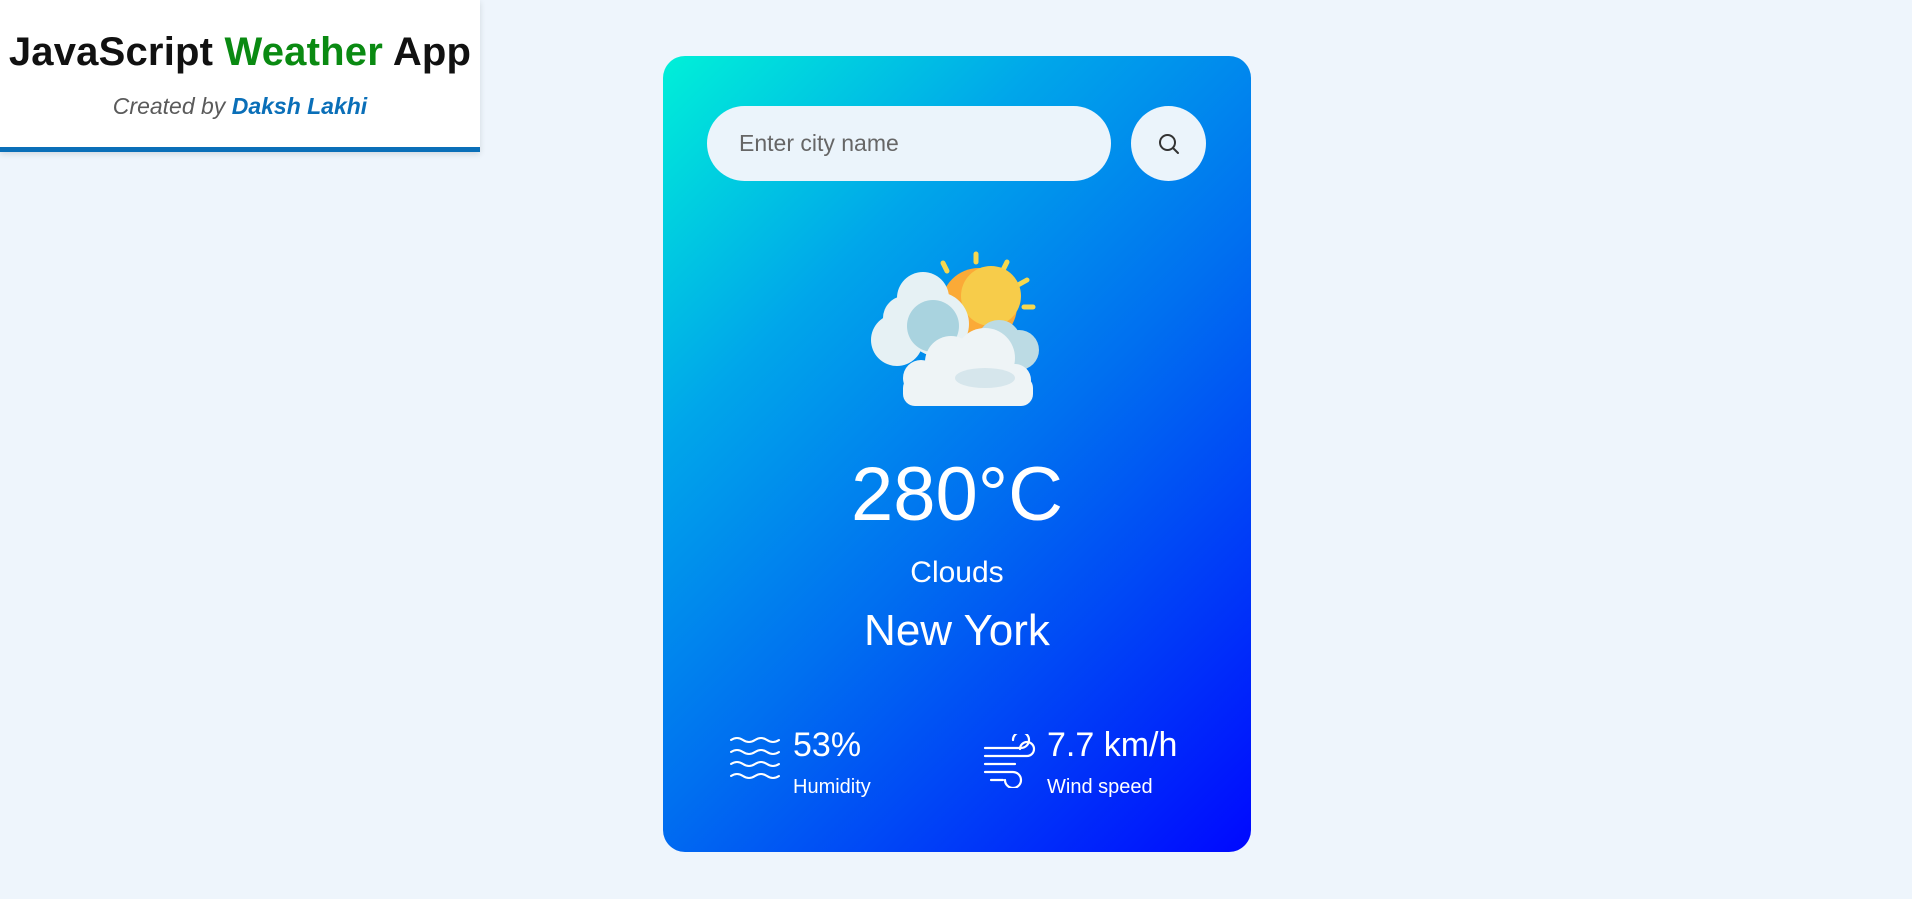 Image resolution: width=1912 pixels, height=899 pixels. What do you see at coordinates (432, 52) in the screenshot?
I see `title-part-2: App` at bounding box center [432, 52].